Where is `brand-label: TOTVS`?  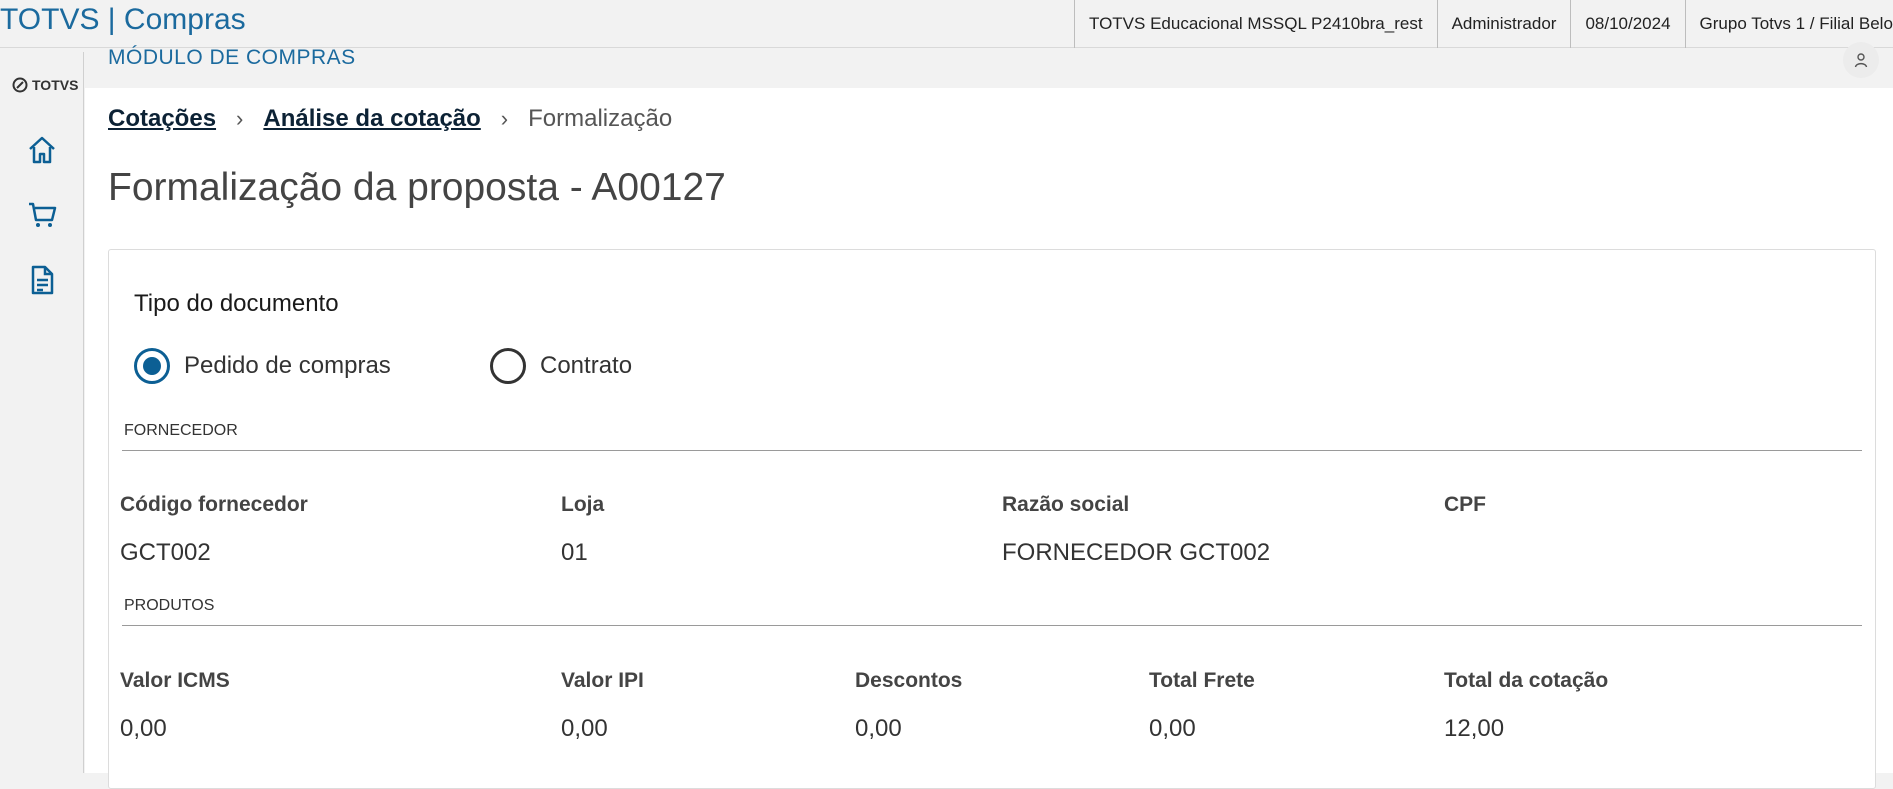
brand-label: TOTVS is located at coordinates (55, 85).